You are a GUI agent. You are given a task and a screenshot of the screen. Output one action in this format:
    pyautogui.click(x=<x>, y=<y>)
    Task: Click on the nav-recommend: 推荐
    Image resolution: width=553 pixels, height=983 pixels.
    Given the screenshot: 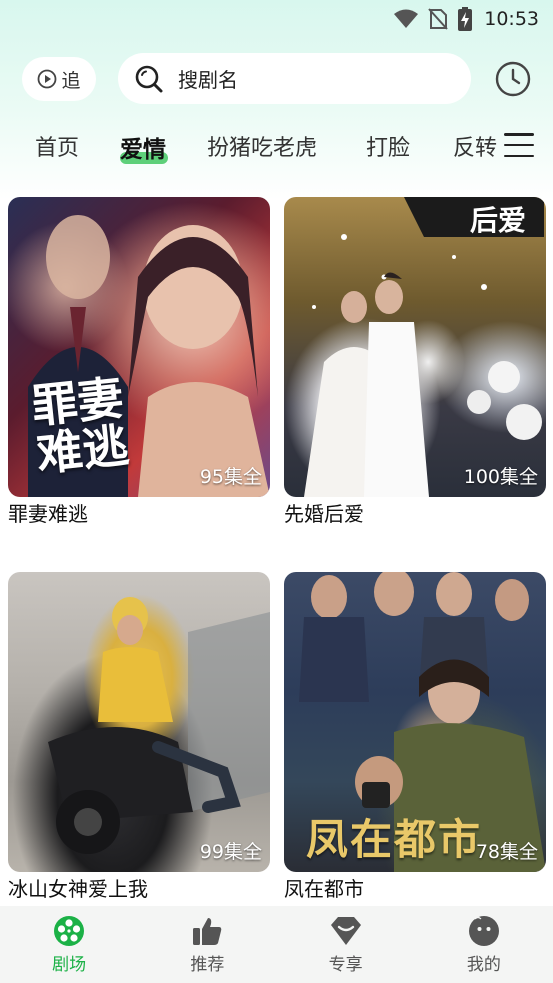 What is the action you would take?
    pyautogui.click(x=207, y=944)
    